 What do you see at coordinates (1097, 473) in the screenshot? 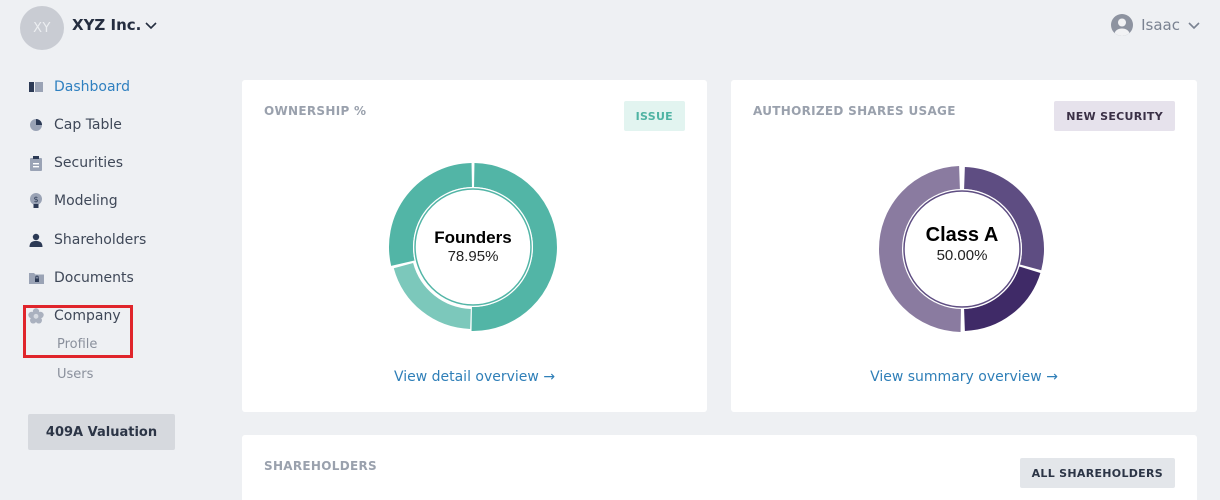
I see `all-shareholders-button: ALL SHAREHOLDERS` at bounding box center [1097, 473].